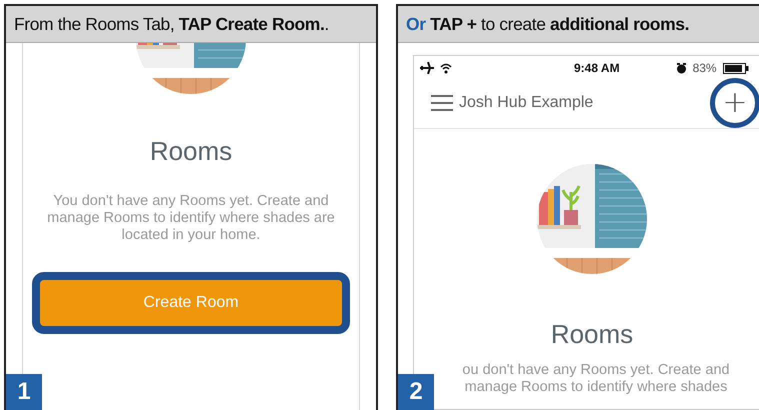 Image resolution: width=759 pixels, height=410 pixels. Describe the element at coordinates (596, 379) in the screenshot. I see `empty-message: ou don't have any Rooms yet. Create and manage Rooms to identify where shades` at that location.